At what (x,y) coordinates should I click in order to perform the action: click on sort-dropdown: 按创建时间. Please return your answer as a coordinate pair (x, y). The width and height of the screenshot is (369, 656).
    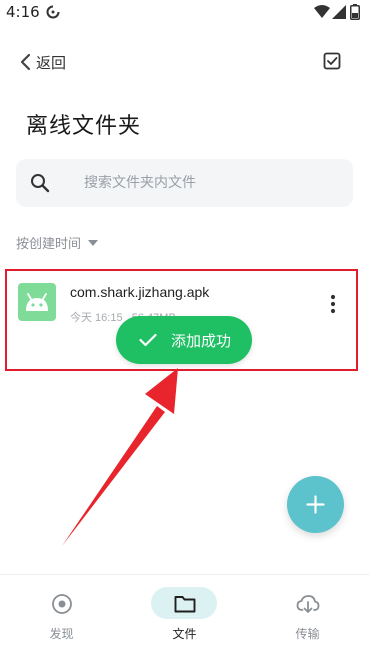
    Looking at the image, I should click on (57, 242).